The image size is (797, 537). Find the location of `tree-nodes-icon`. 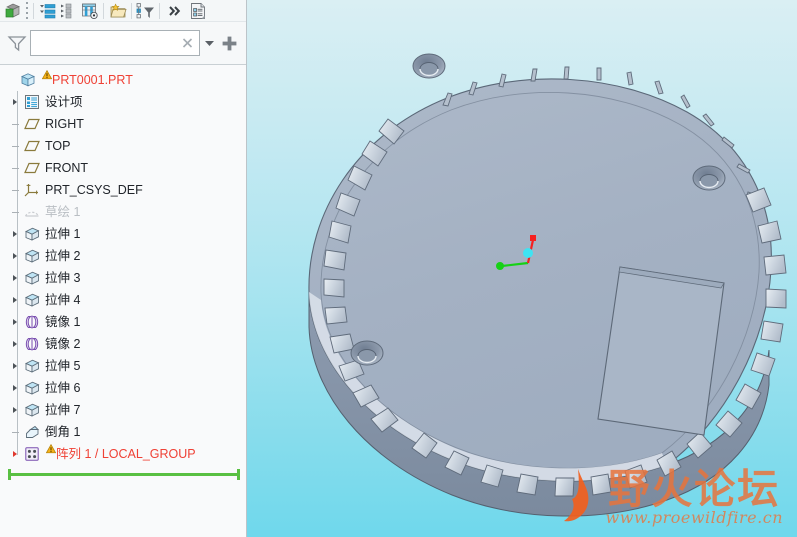

tree-nodes-icon is located at coordinates (66, 11).